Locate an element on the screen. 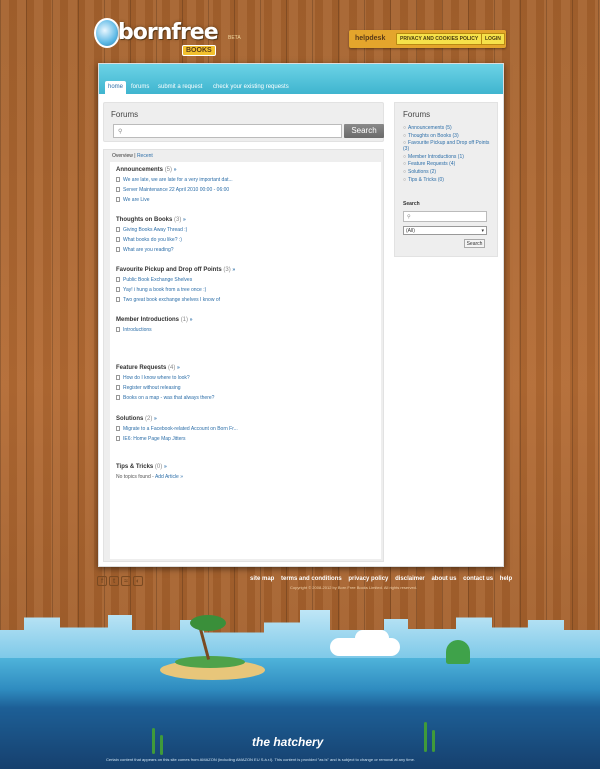 The image size is (600, 769). list-item: Introductions is located at coordinates (154, 330).